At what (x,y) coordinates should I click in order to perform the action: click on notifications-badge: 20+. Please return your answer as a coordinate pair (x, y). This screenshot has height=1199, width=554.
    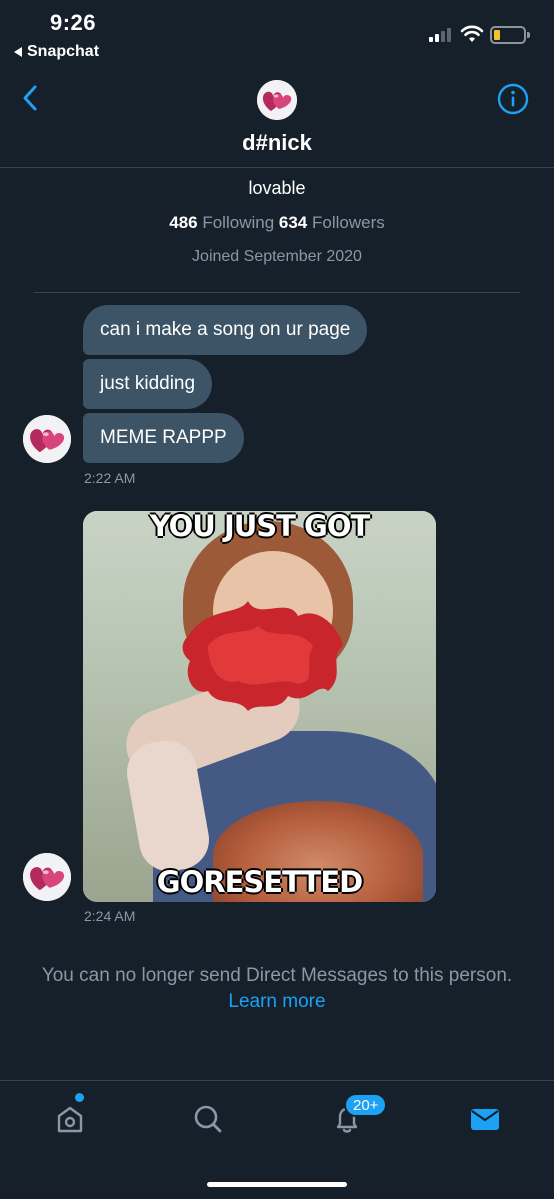
    Looking at the image, I should click on (366, 1105).